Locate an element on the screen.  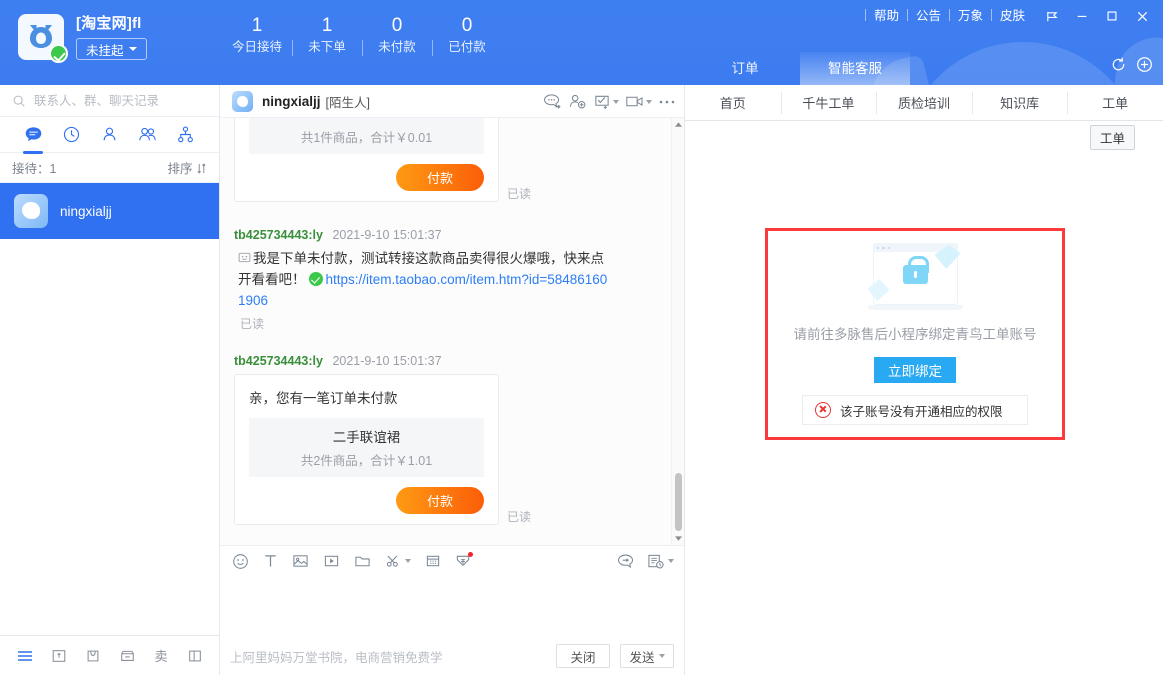
composer-right-icons is located at coordinates (645, 561).